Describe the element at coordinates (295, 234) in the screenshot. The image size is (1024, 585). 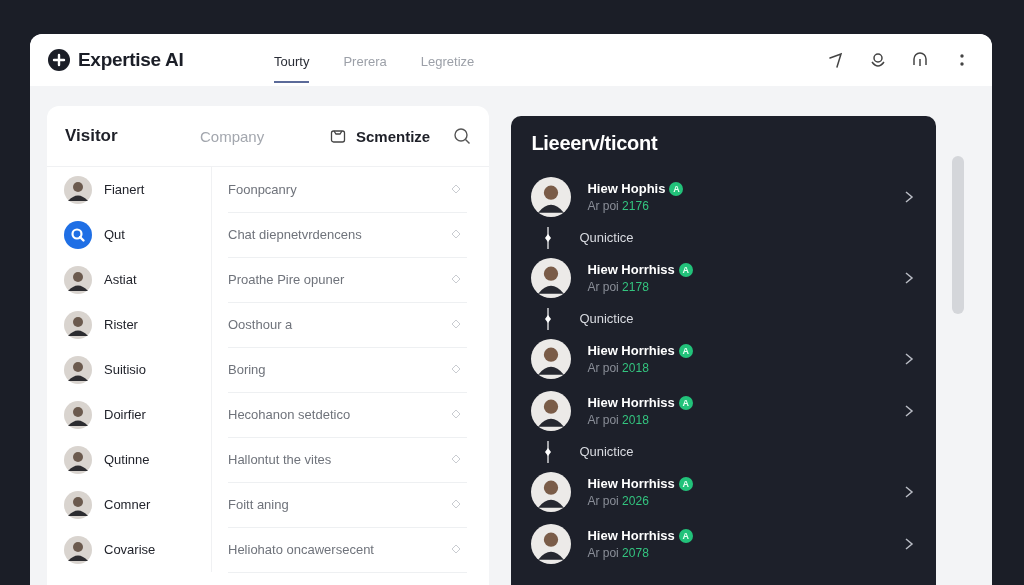
I see `company-name: Chat diepnetvrdencens` at that location.